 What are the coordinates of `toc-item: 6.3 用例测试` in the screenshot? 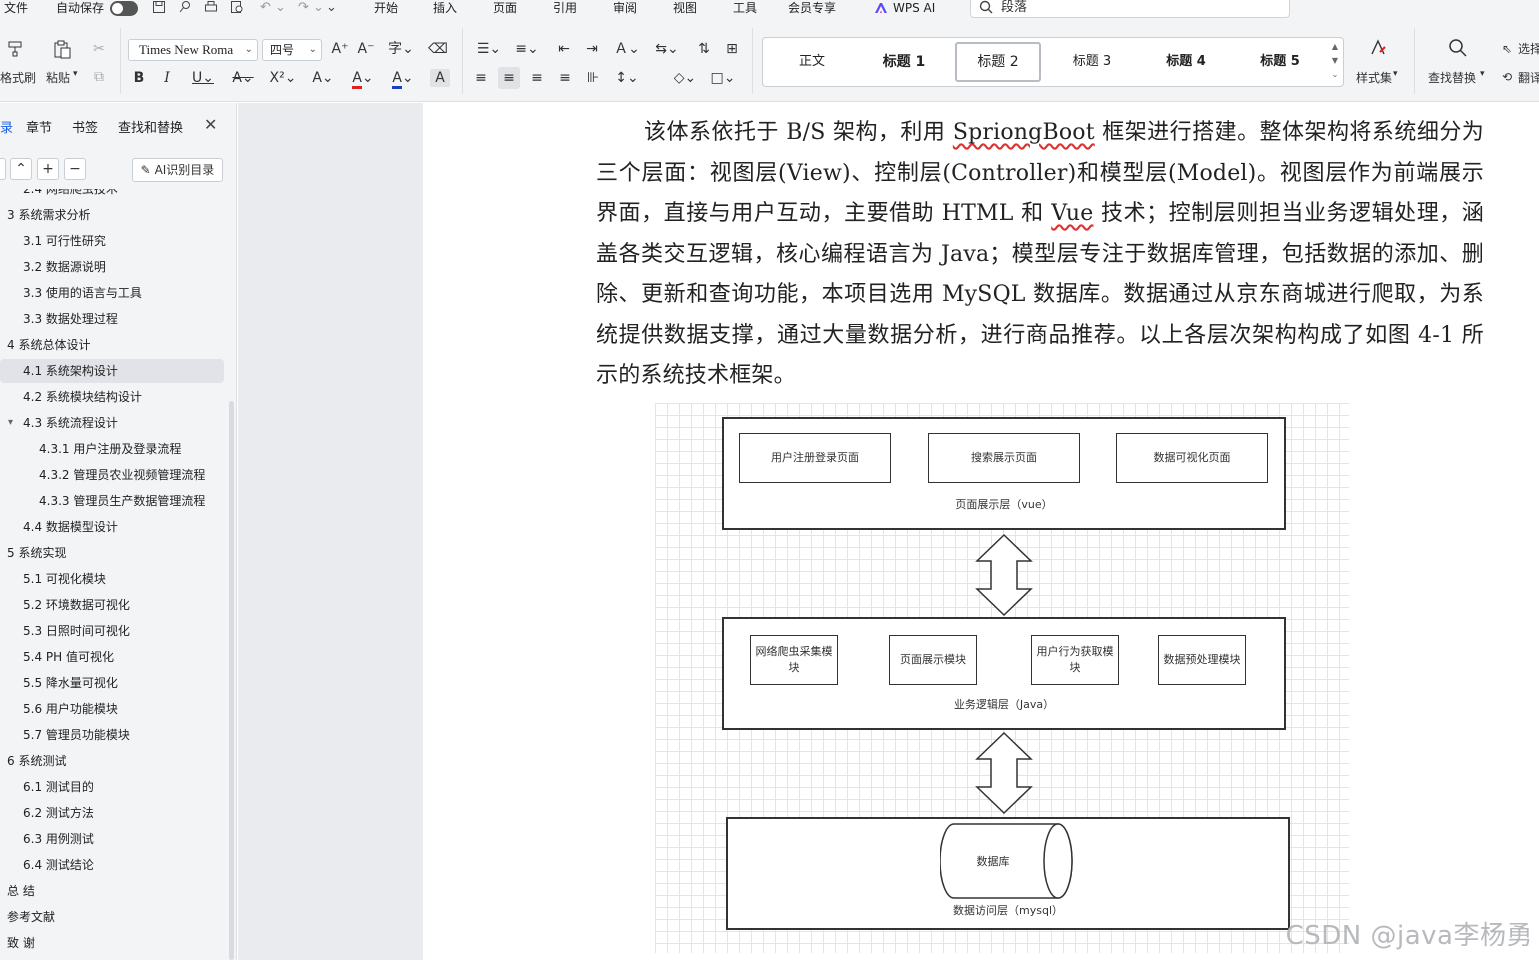 It's located at (112, 839).